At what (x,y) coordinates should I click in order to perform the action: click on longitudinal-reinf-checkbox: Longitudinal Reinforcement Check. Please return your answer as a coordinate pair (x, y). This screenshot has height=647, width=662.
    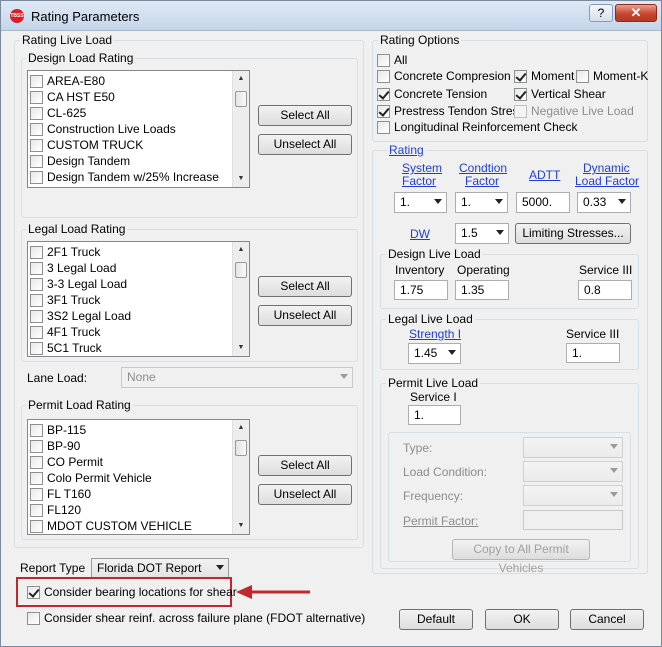
    Looking at the image, I should click on (477, 127).